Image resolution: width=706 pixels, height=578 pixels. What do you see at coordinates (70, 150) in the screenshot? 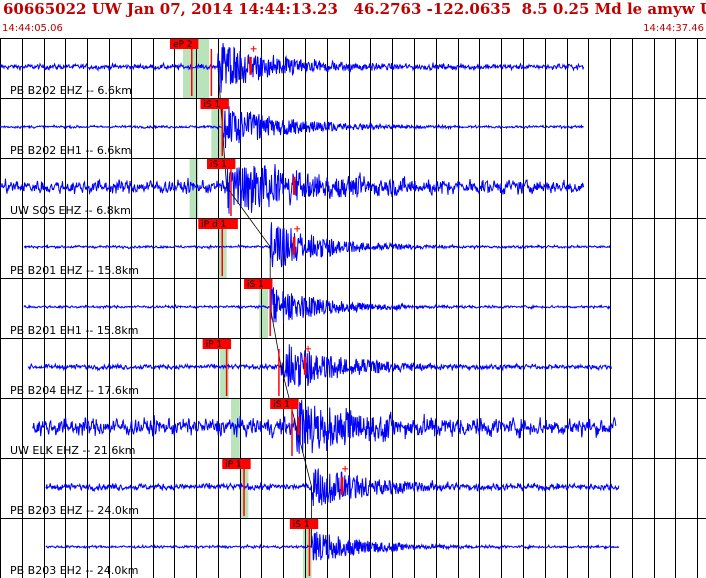
I see `trace-label: PB B202 EH1 -- 6.6km` at bounding box center [70, 150].